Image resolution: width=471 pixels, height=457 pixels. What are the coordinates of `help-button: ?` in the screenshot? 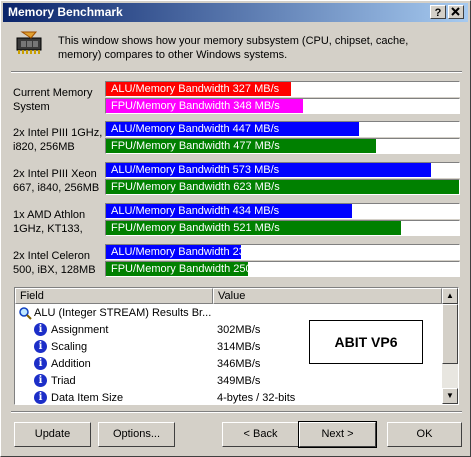 It's located at (438, 12).